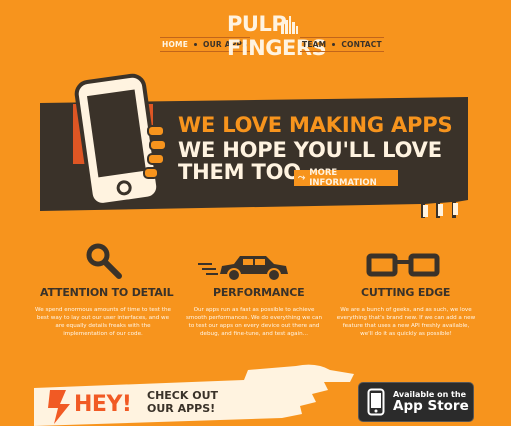  What do you see at coordinates (403, 265) in the screenshot?
I see `glasses-icon` at bounding box center [403, 265].